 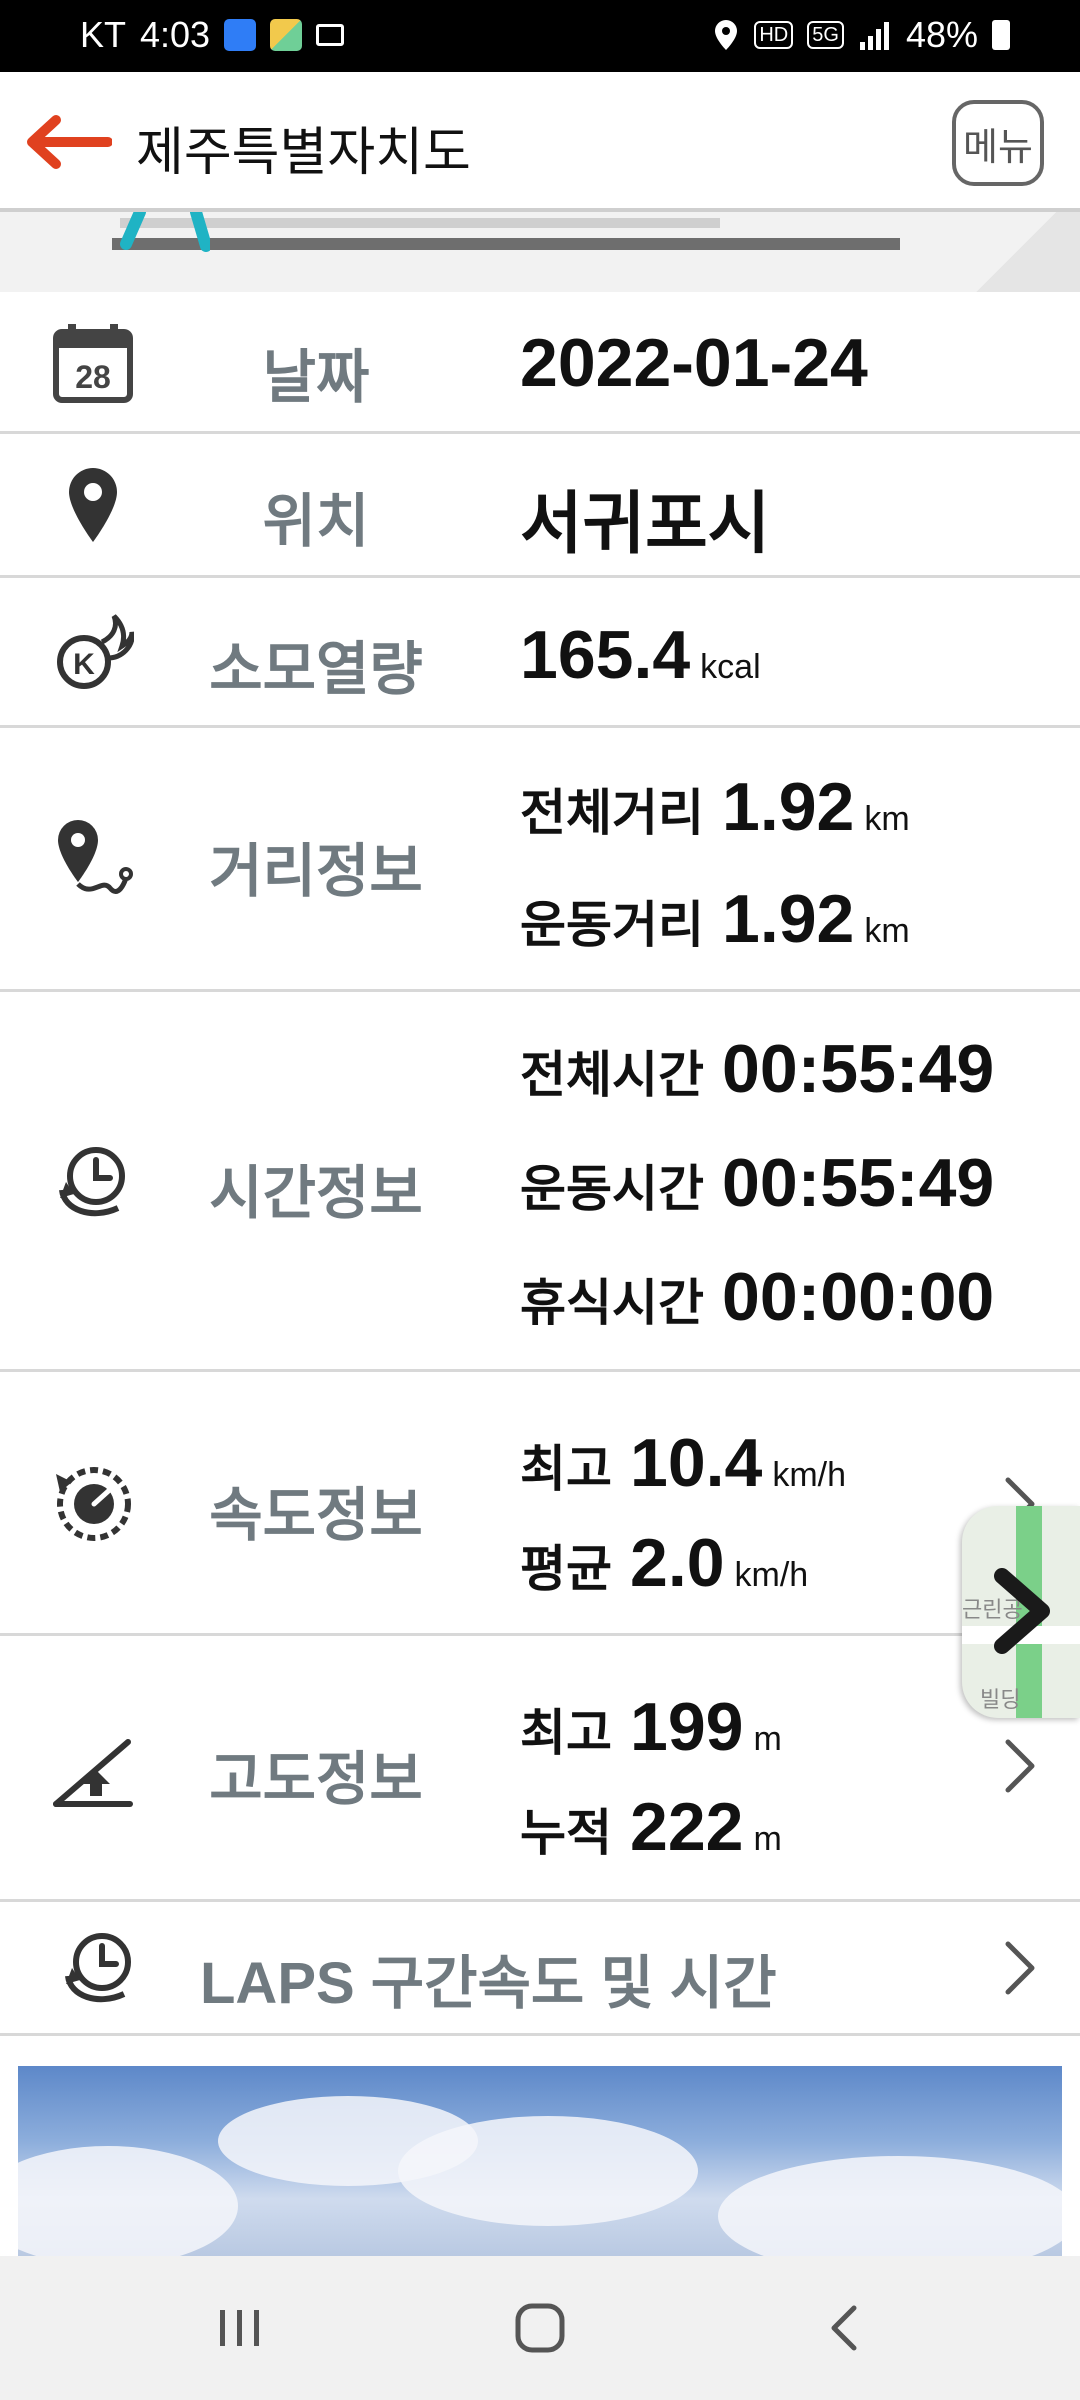 What do you see at coordinates (316, 521) in the screenshot?
I see `location-label: 위치` at bounding box center [316, 521].